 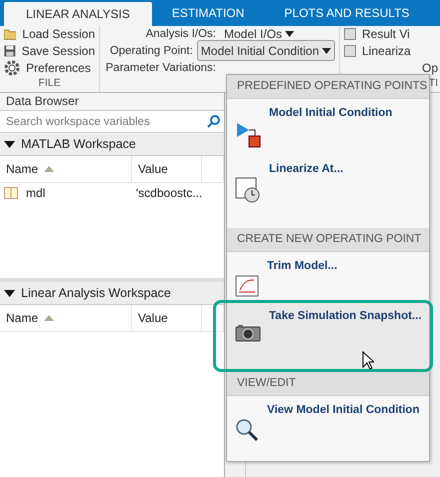 What do you see at coordinates (105, 121) in the screenshot?
I see `search-field: Search workspace variables` at bounding box center [105, 121].